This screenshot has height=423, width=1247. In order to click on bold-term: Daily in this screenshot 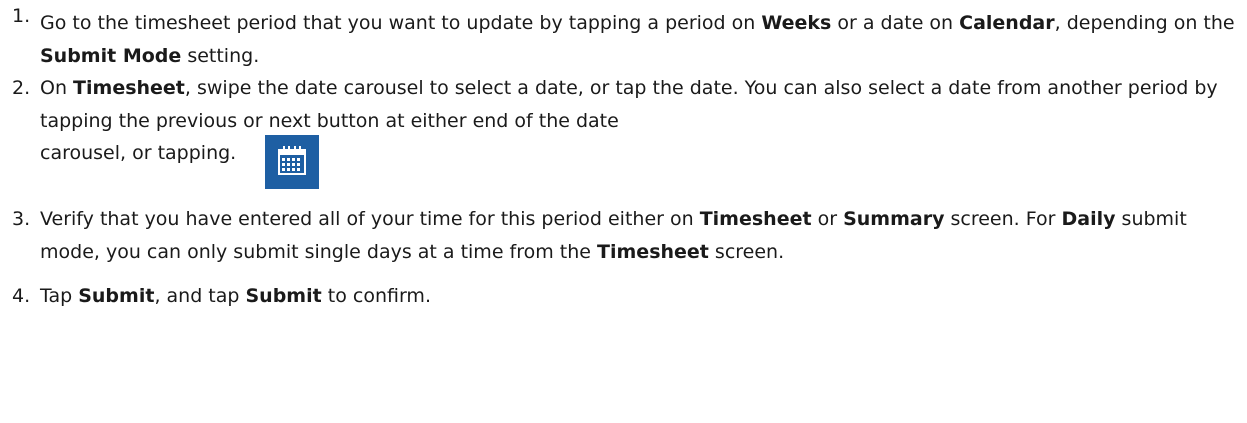, I will do `click(1088, 219)`.